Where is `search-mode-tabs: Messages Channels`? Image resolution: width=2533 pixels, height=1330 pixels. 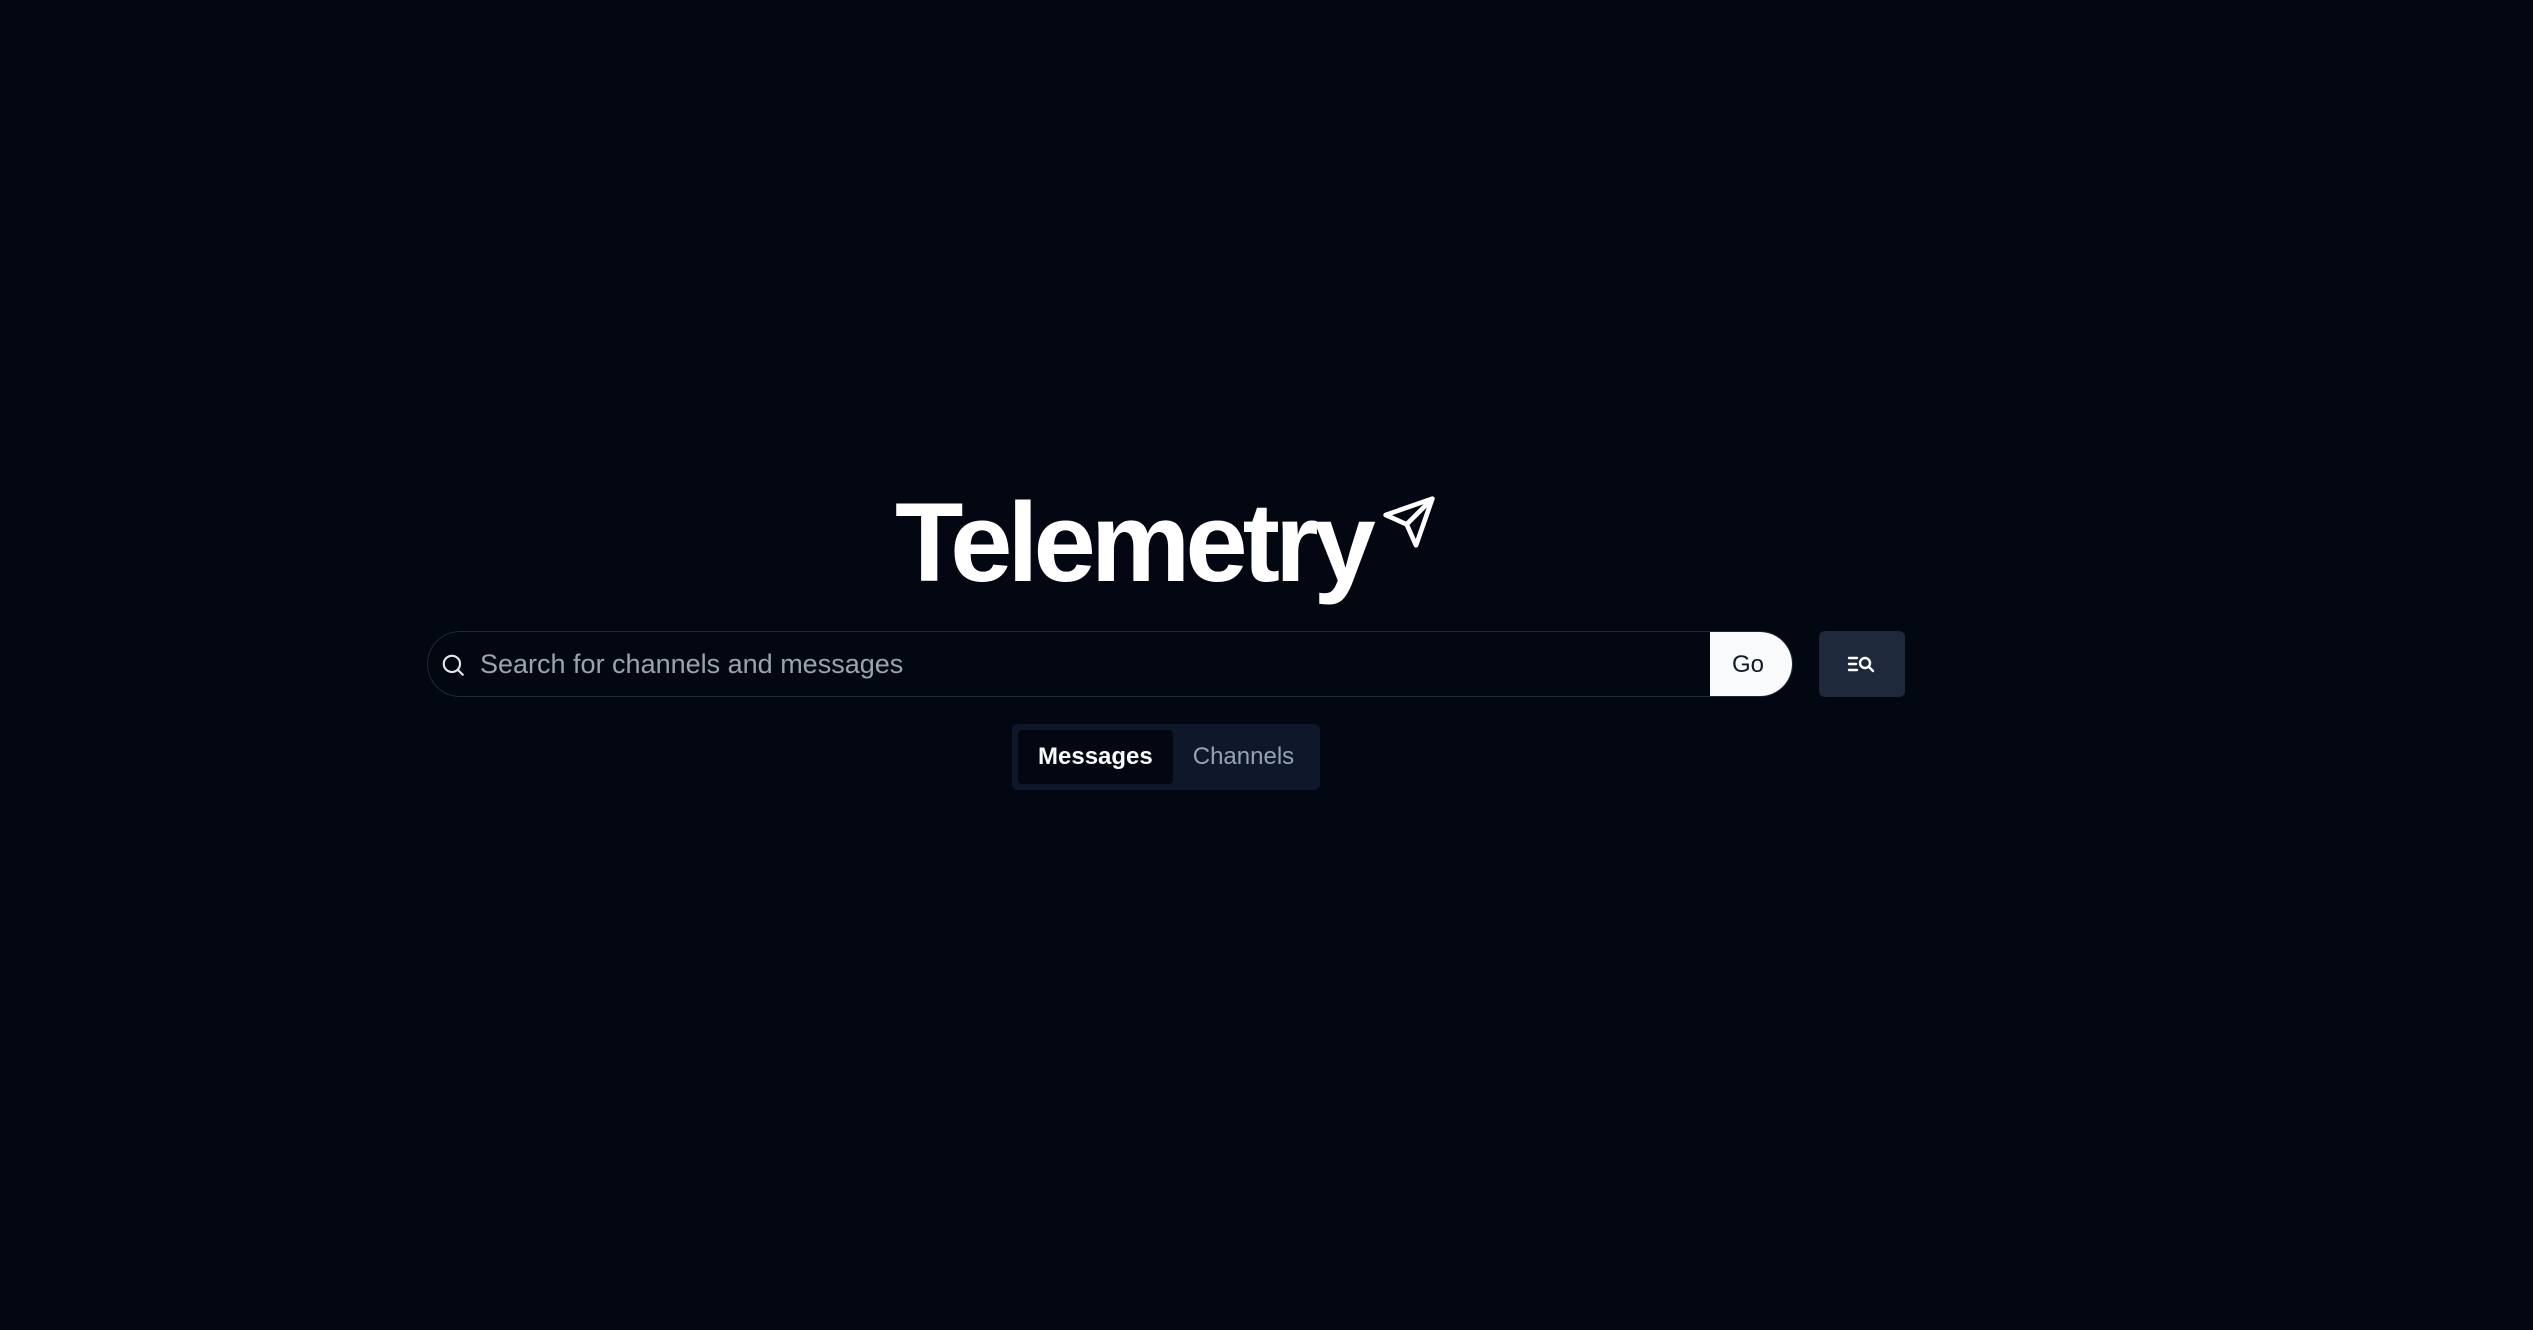
search-mode-tabs: Messages Channels is located at coordinates (1166, 757).